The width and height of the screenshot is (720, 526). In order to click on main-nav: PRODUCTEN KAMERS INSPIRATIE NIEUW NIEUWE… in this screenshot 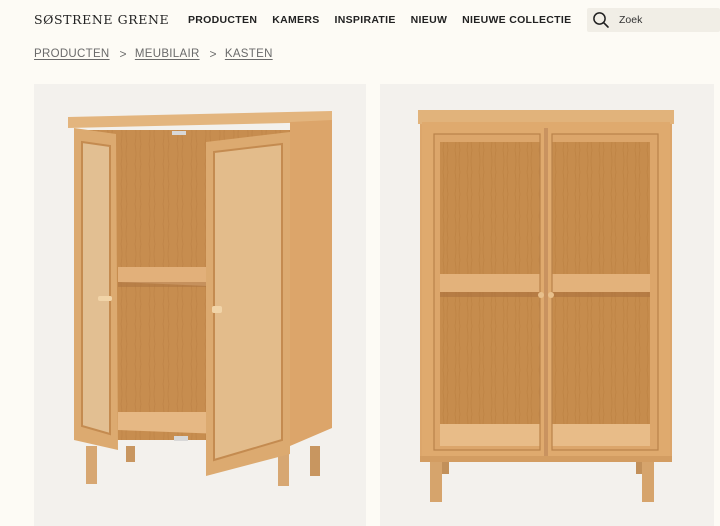, I will do `click(387, 20)`.